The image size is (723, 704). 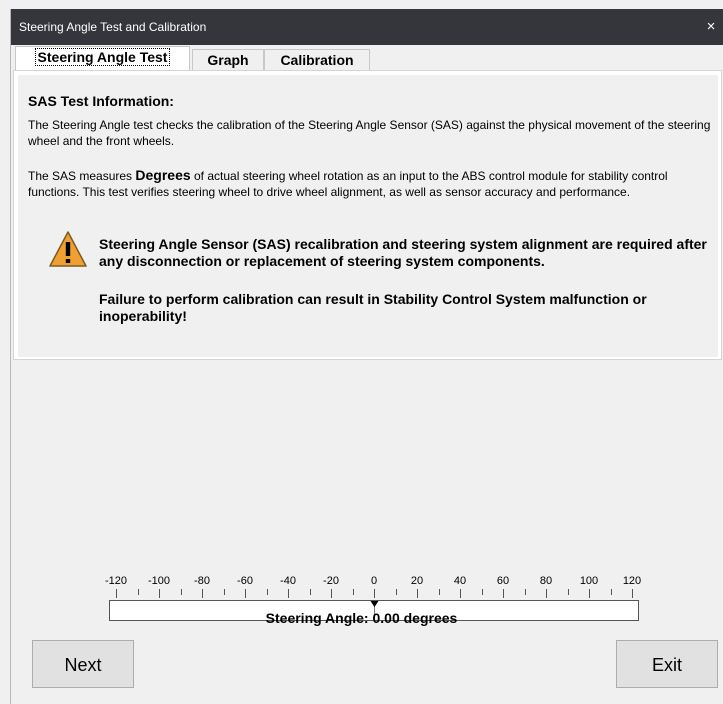 What do you see at coordinates (503, 581) in the screenshot?
I see `tick-label: 60` at bounding box center [503, 581].